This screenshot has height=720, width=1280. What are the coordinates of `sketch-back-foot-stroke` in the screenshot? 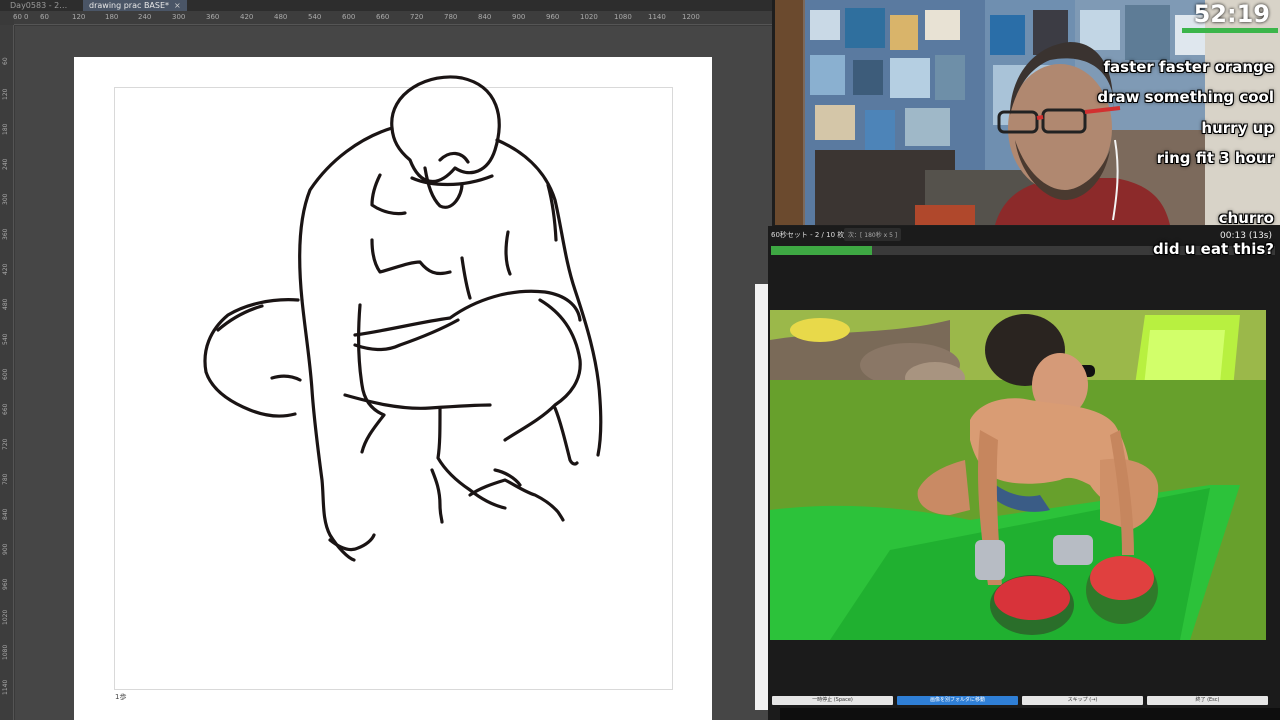 It's located at (286, 378).